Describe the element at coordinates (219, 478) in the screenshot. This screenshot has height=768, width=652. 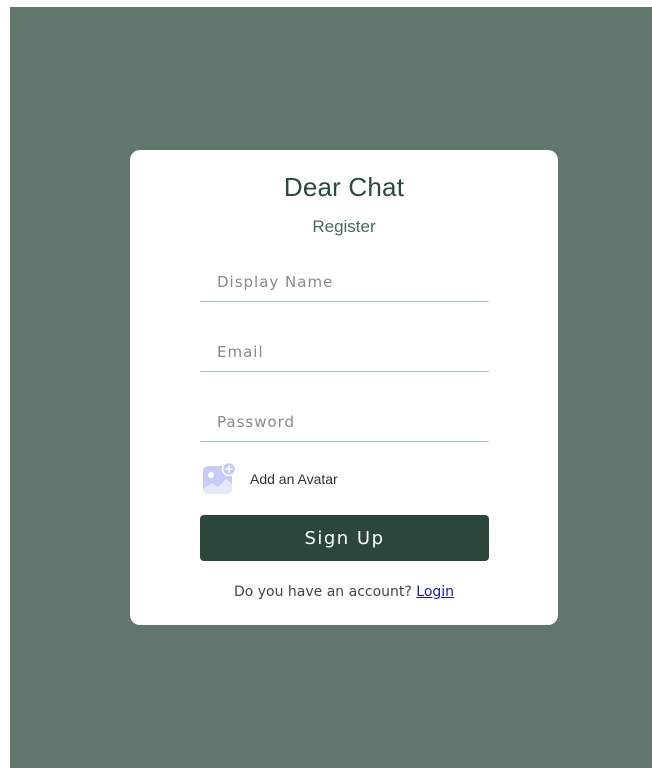
I see `add-image-icon` at that location.